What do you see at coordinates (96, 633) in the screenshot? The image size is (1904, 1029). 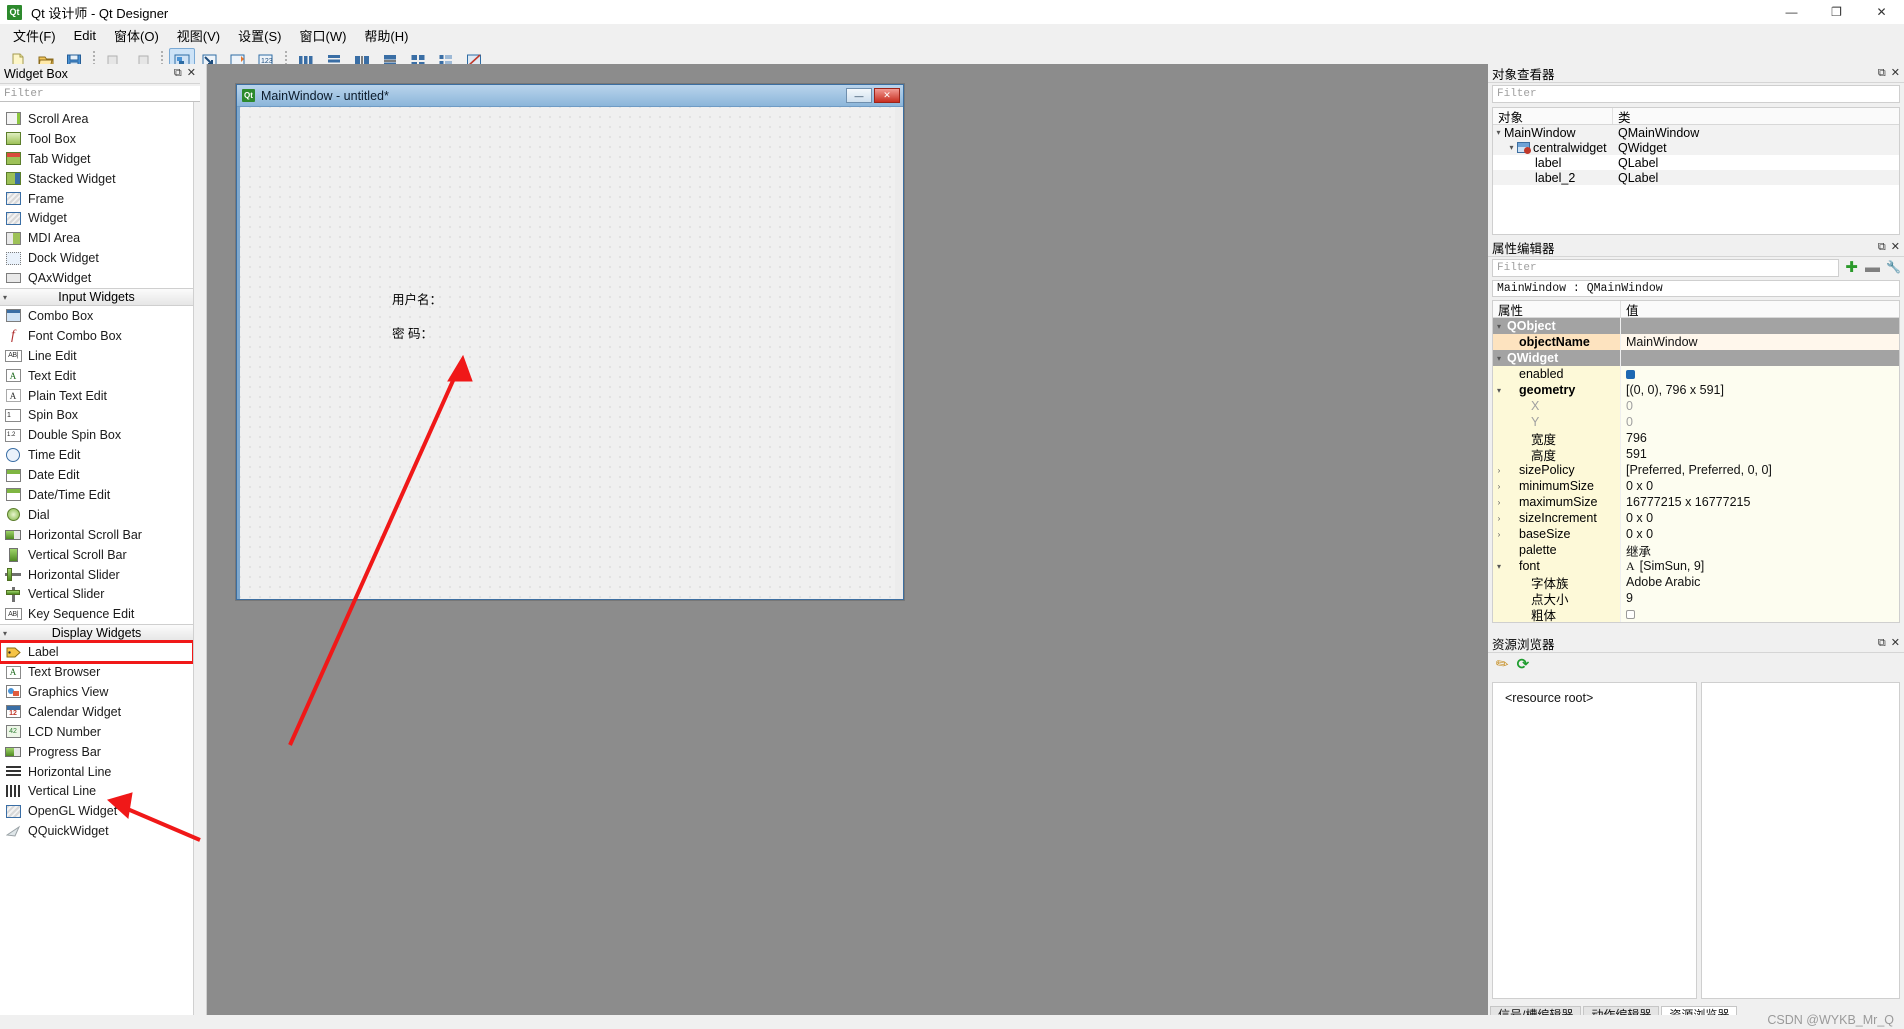 I see `widget-category-display-widgets: ▾ Display Widgets` at bounding box center [96, 633].